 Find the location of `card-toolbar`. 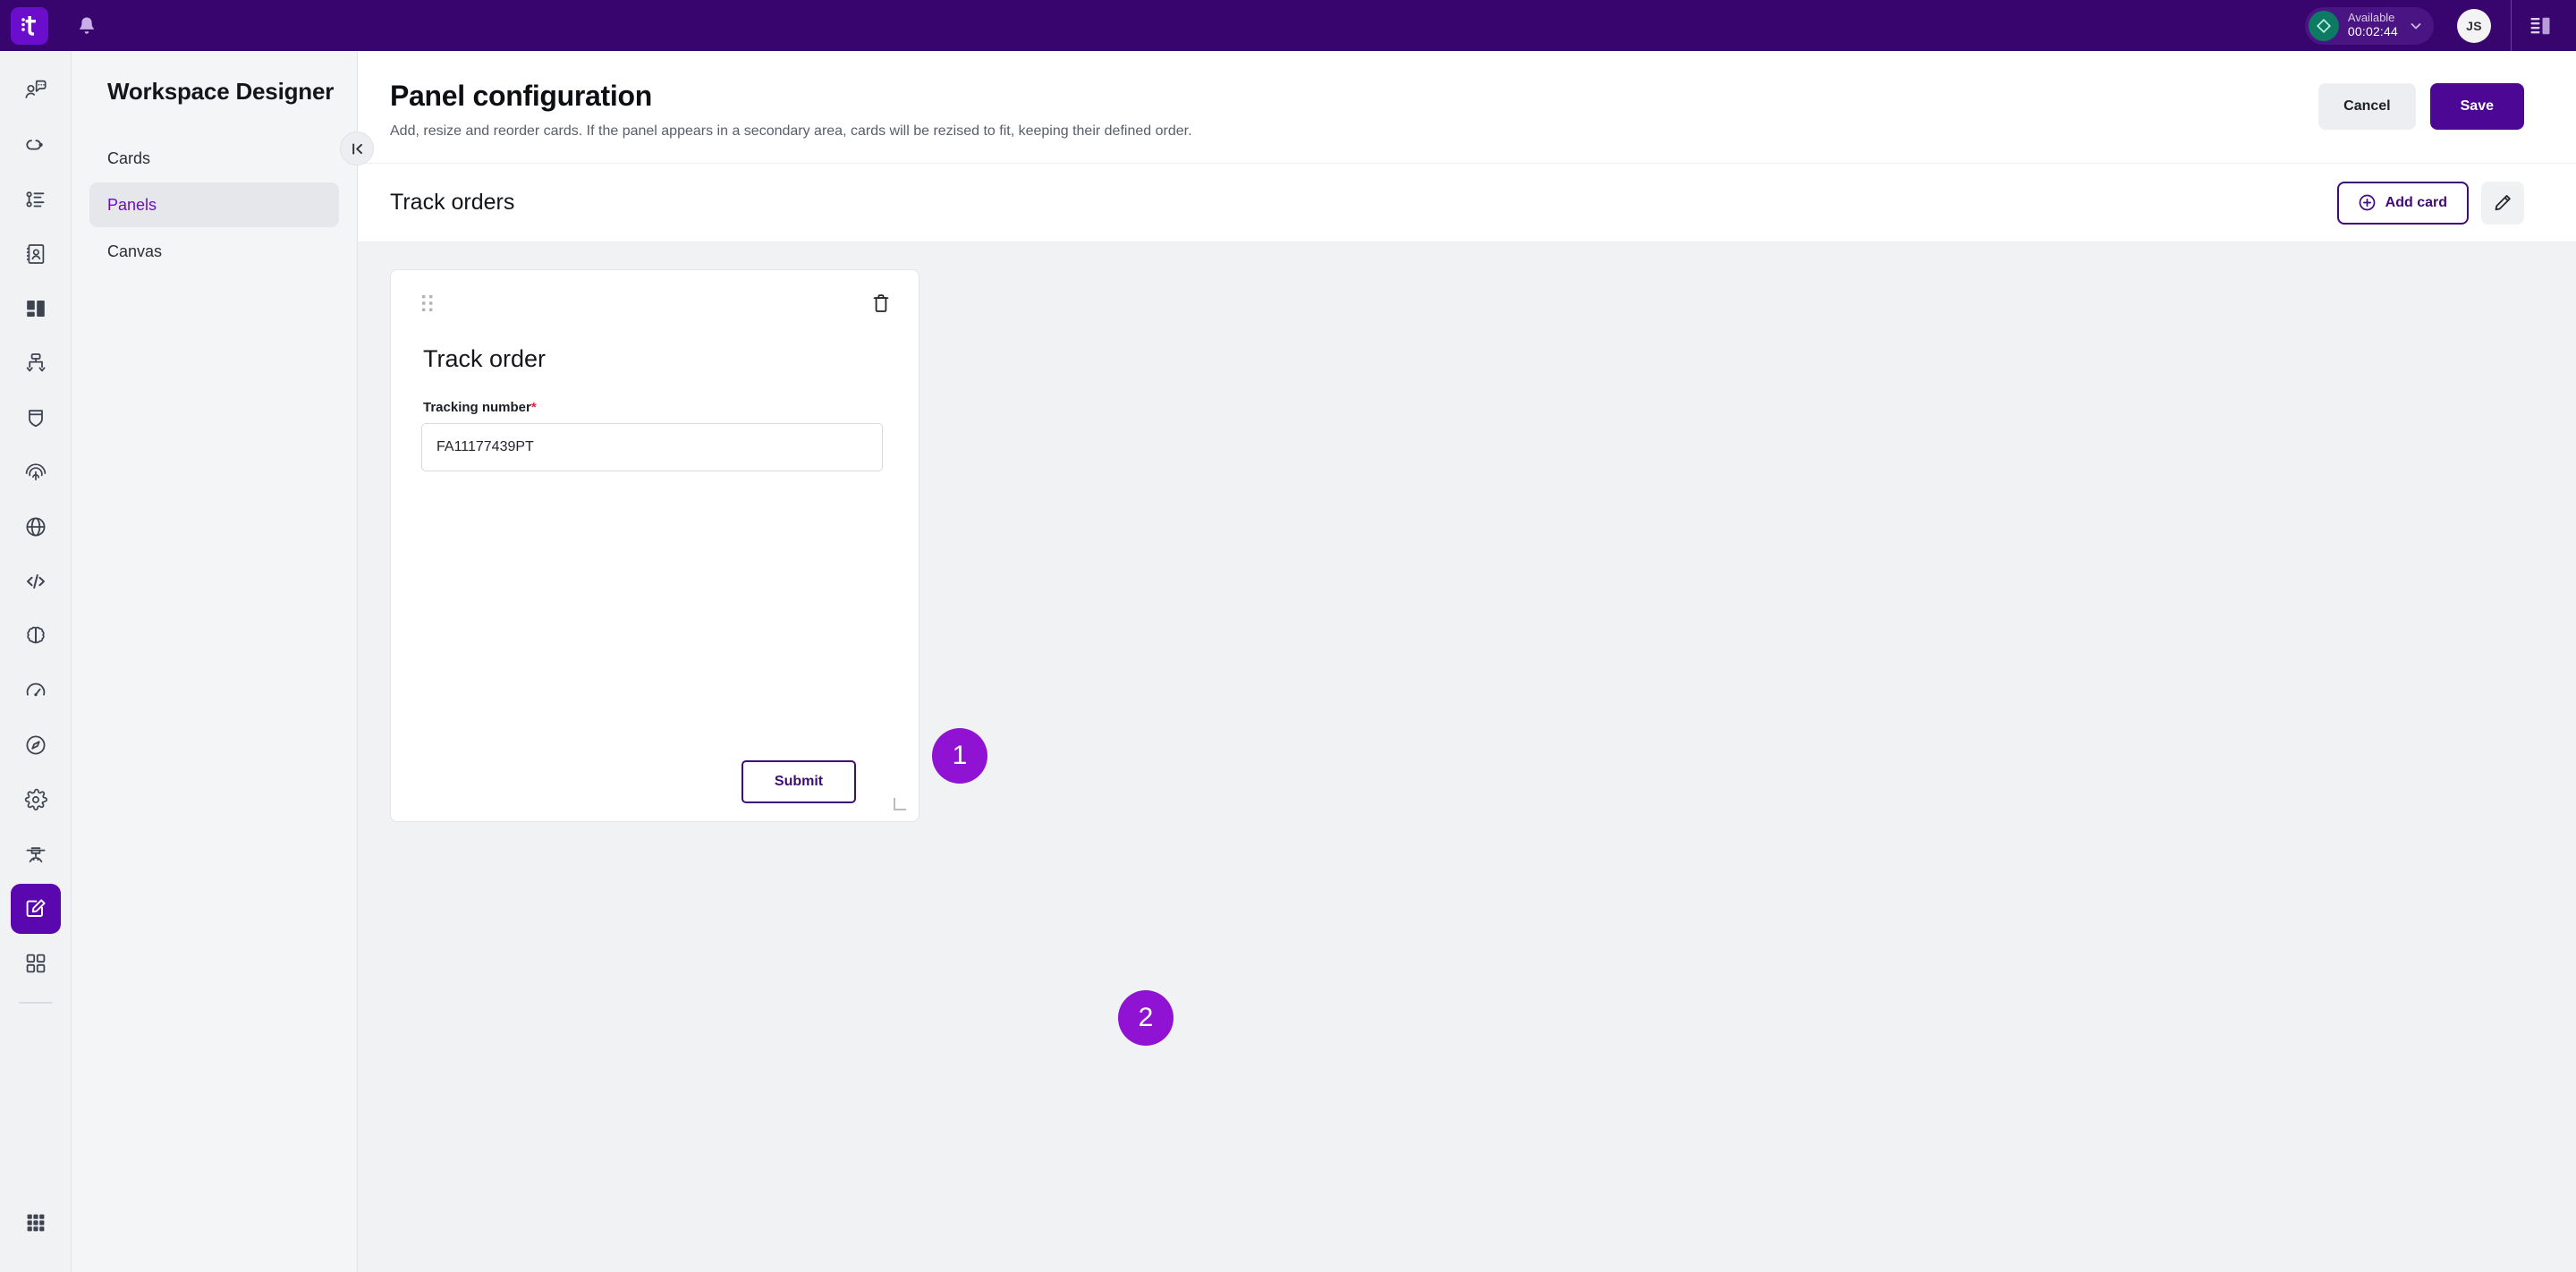

card-toolbar is located at coordinates (655, 303).